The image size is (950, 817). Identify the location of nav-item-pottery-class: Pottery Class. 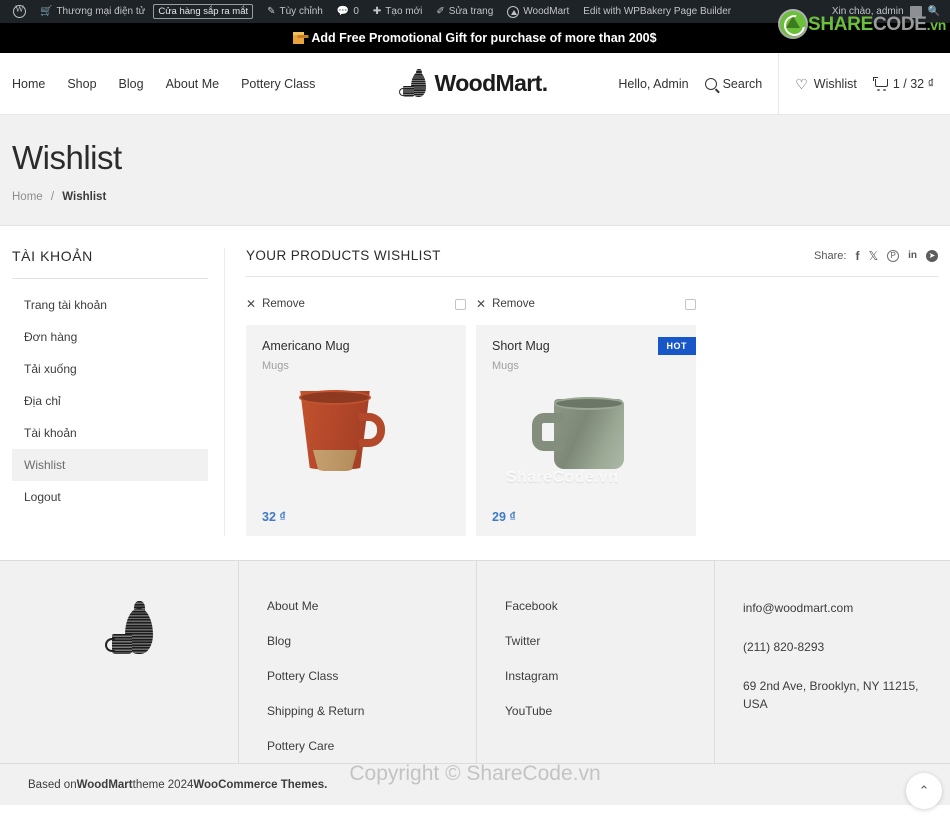
(278, 84).